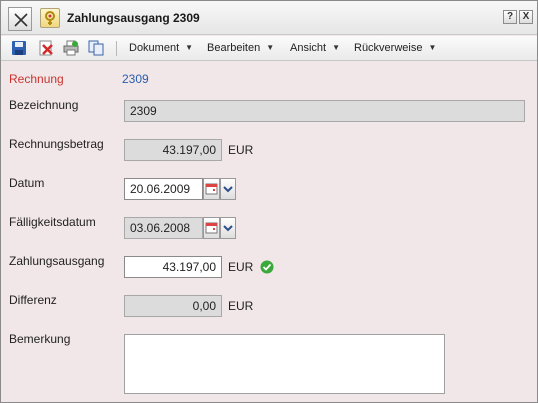 Image resolution: width=538 pixels, height=403 pixels. What do you see at coordinates (135, 79) in the screenshot?
I see `rechnung-link: 2309` at bounding box center [135, 79].